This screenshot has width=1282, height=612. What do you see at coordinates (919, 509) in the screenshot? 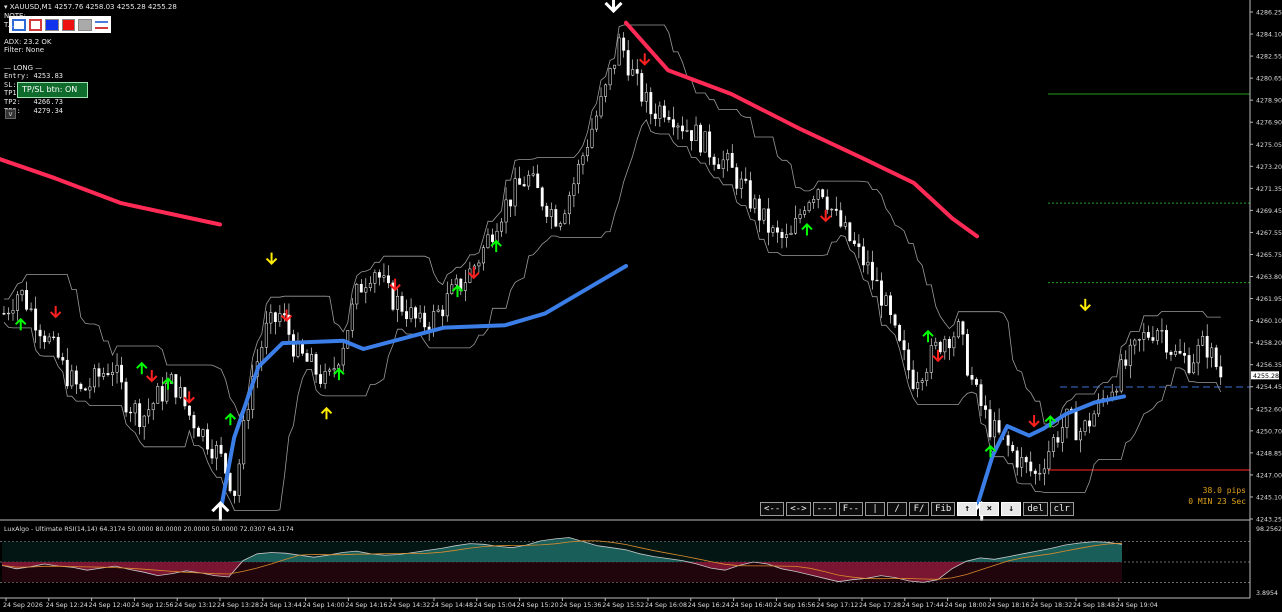
I see `tool-fibfan-button: F/` at bounding box center [919, 509].